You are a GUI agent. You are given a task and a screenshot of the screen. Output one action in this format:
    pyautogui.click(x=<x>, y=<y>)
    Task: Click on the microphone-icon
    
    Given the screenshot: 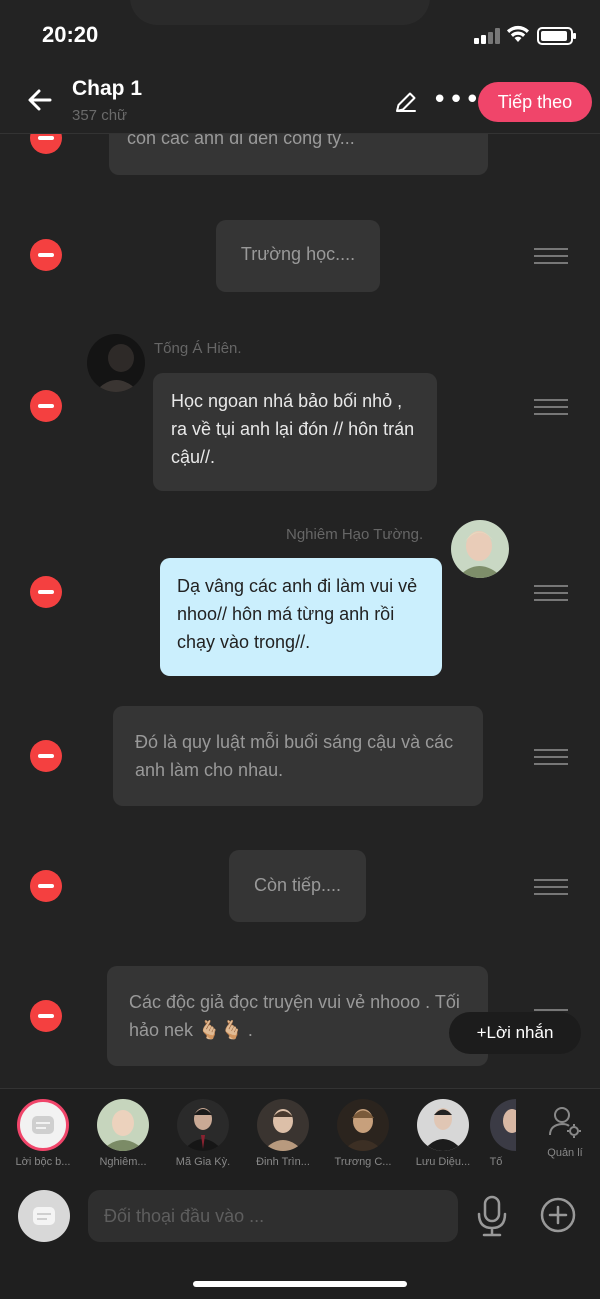 What is the action you would take?
    pyautogui.click(x=492, y=1216)
    